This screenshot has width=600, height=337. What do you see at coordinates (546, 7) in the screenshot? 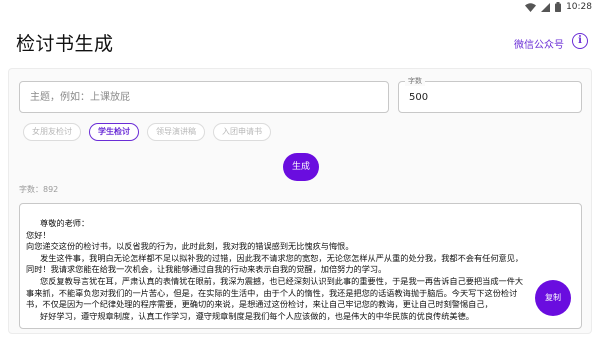
I see `cell-signal-icon` at bounding box center [546, 7].